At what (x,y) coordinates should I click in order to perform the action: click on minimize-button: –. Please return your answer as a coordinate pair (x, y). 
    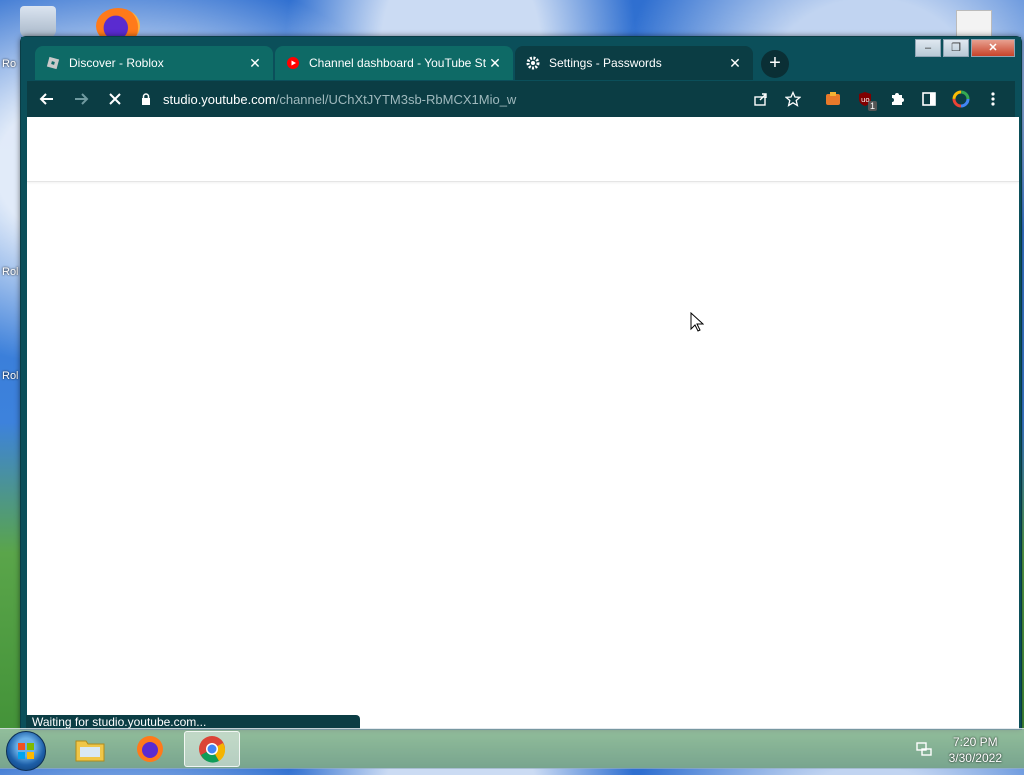
    Looking at the image, I should click on (928, 48).